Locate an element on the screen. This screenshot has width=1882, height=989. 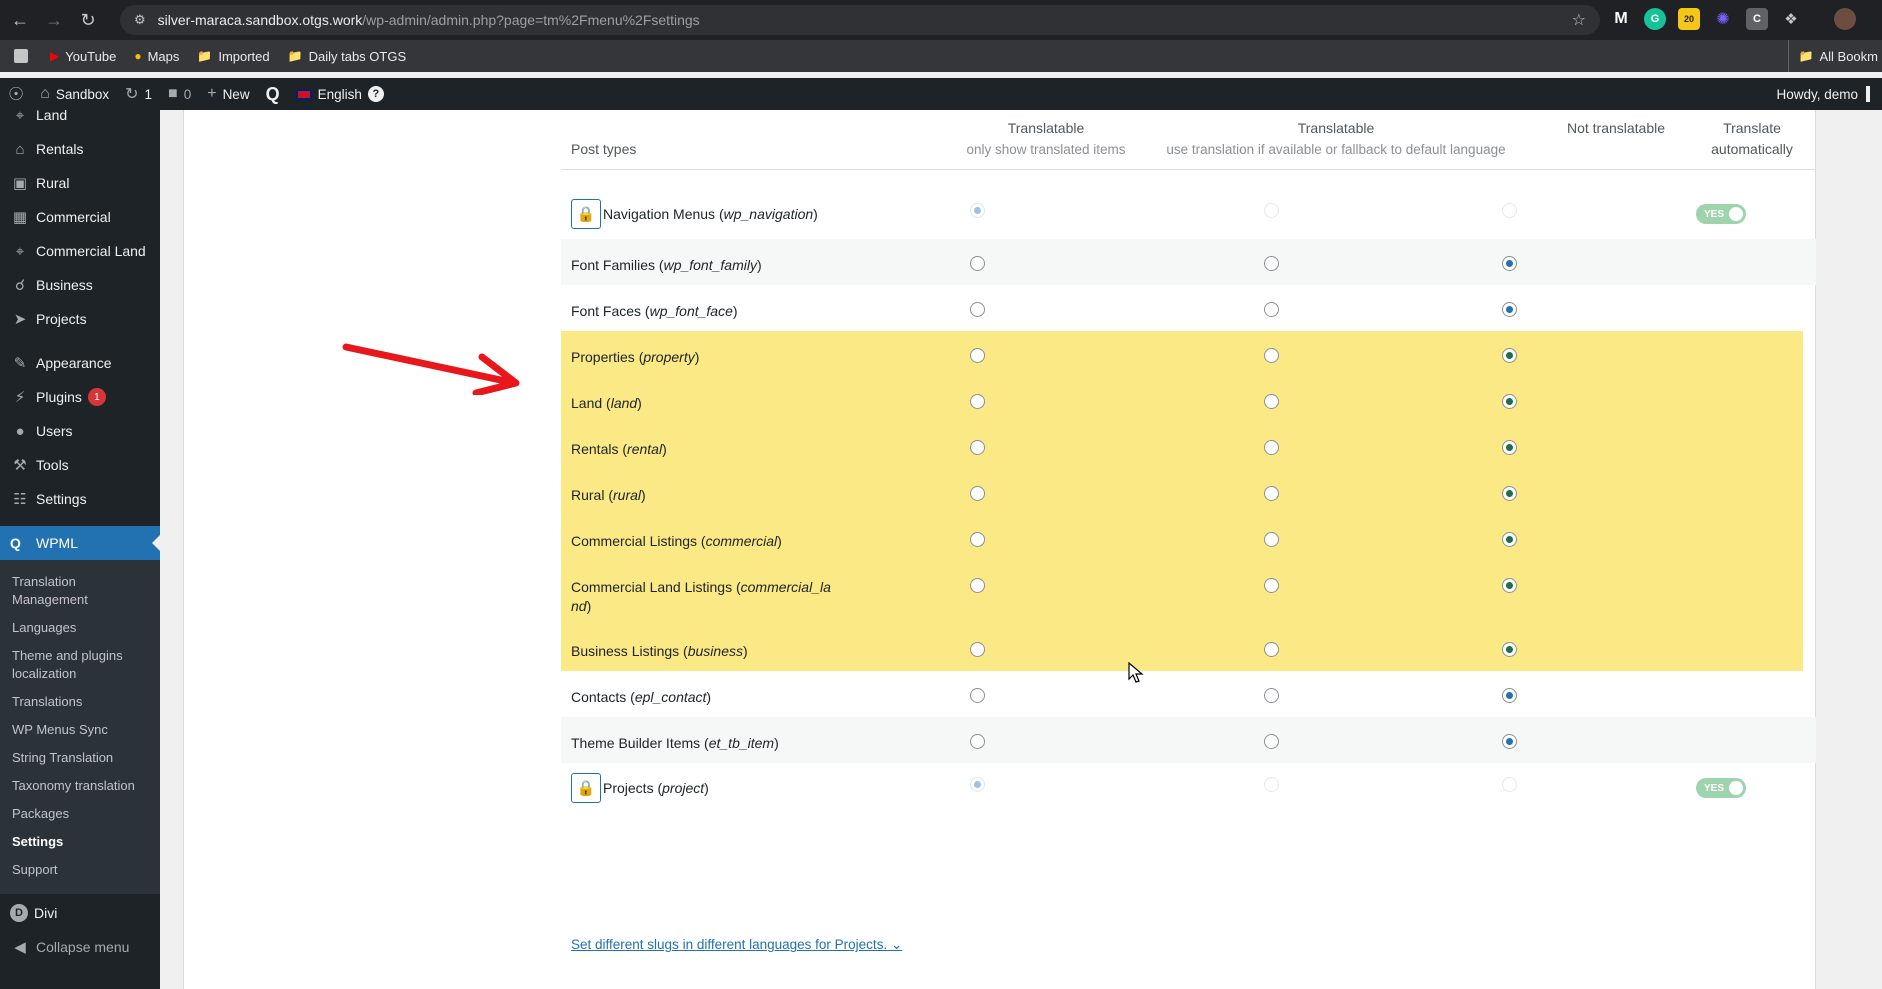
bookmark-youtube: ▶ YouTube is located at coordinates (83, 56).